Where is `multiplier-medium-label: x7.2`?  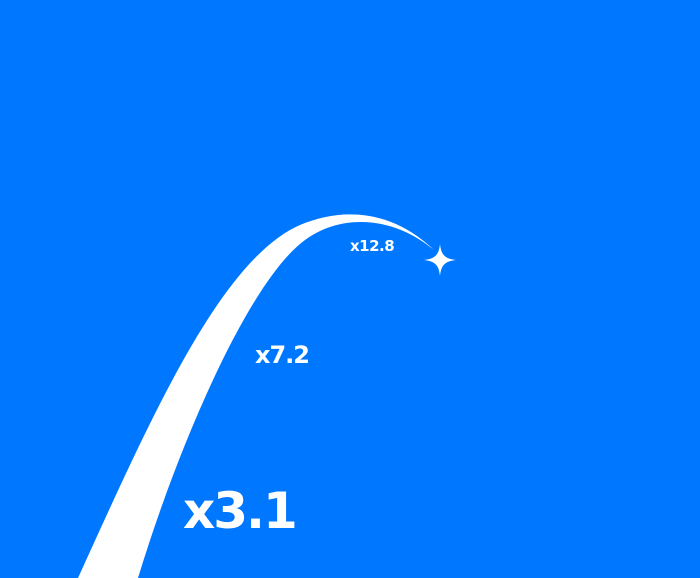 multiplier-medium-label: x7.2 is located at coordinates (282, 355).